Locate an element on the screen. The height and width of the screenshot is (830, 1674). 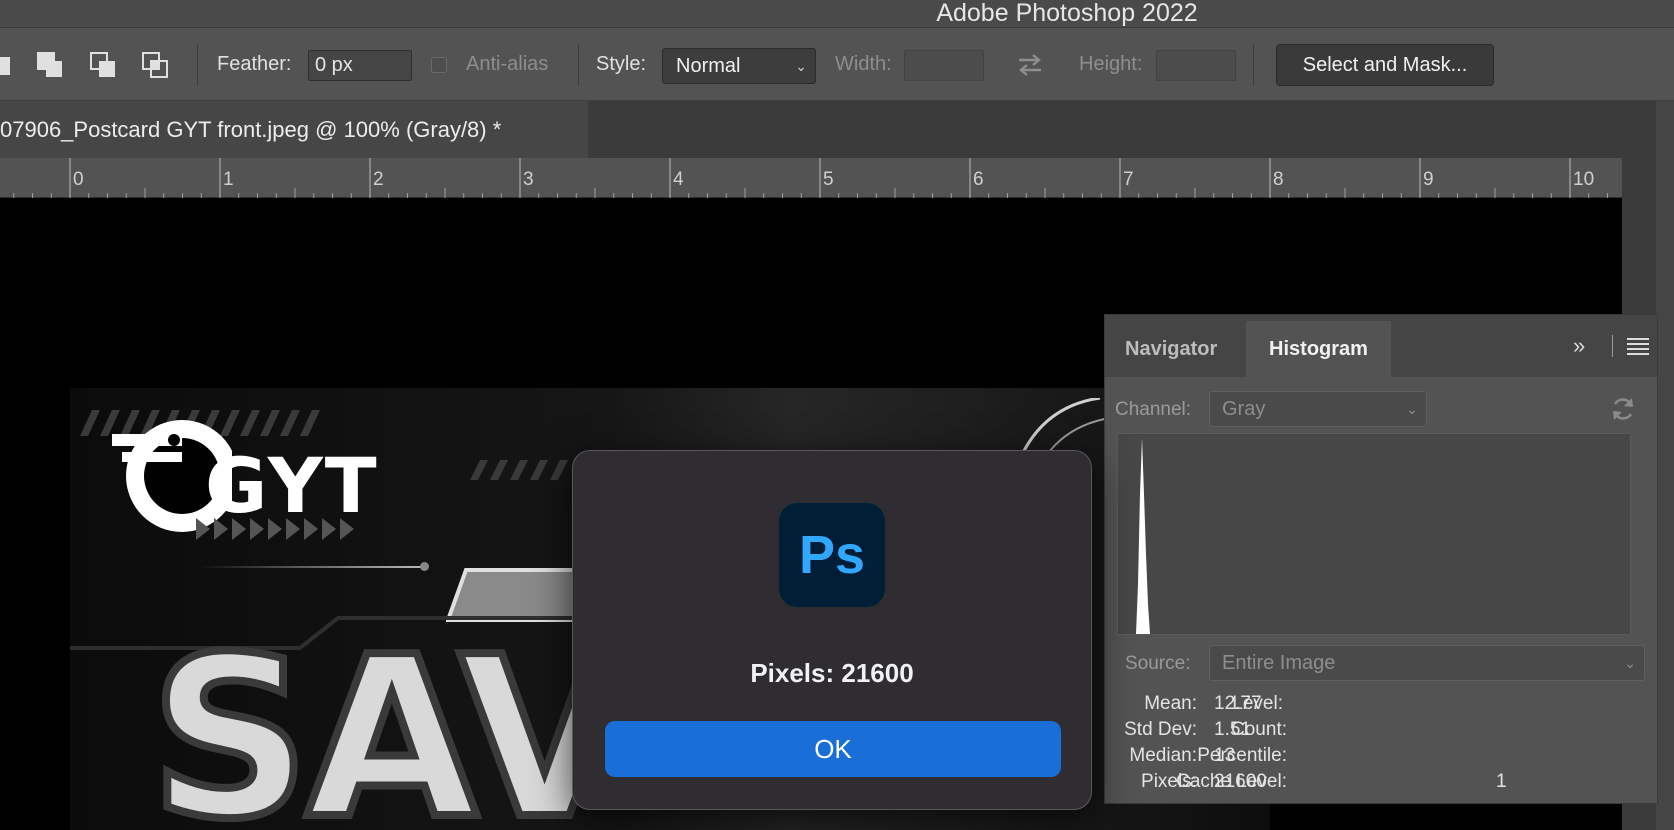
ruler-number: 2 is located at coordinates (378, 179).